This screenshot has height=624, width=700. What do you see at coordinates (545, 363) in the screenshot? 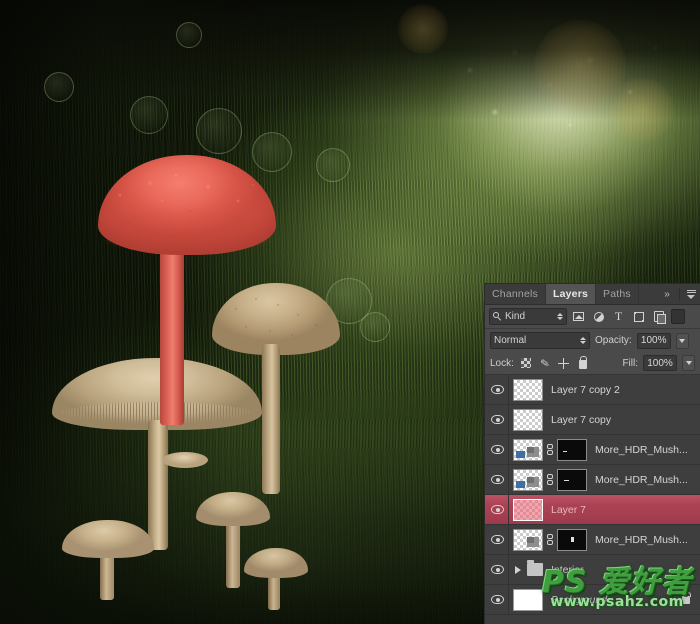
I see `lock-image-pixels-icon: ✎` at bounding box center [545, 363].